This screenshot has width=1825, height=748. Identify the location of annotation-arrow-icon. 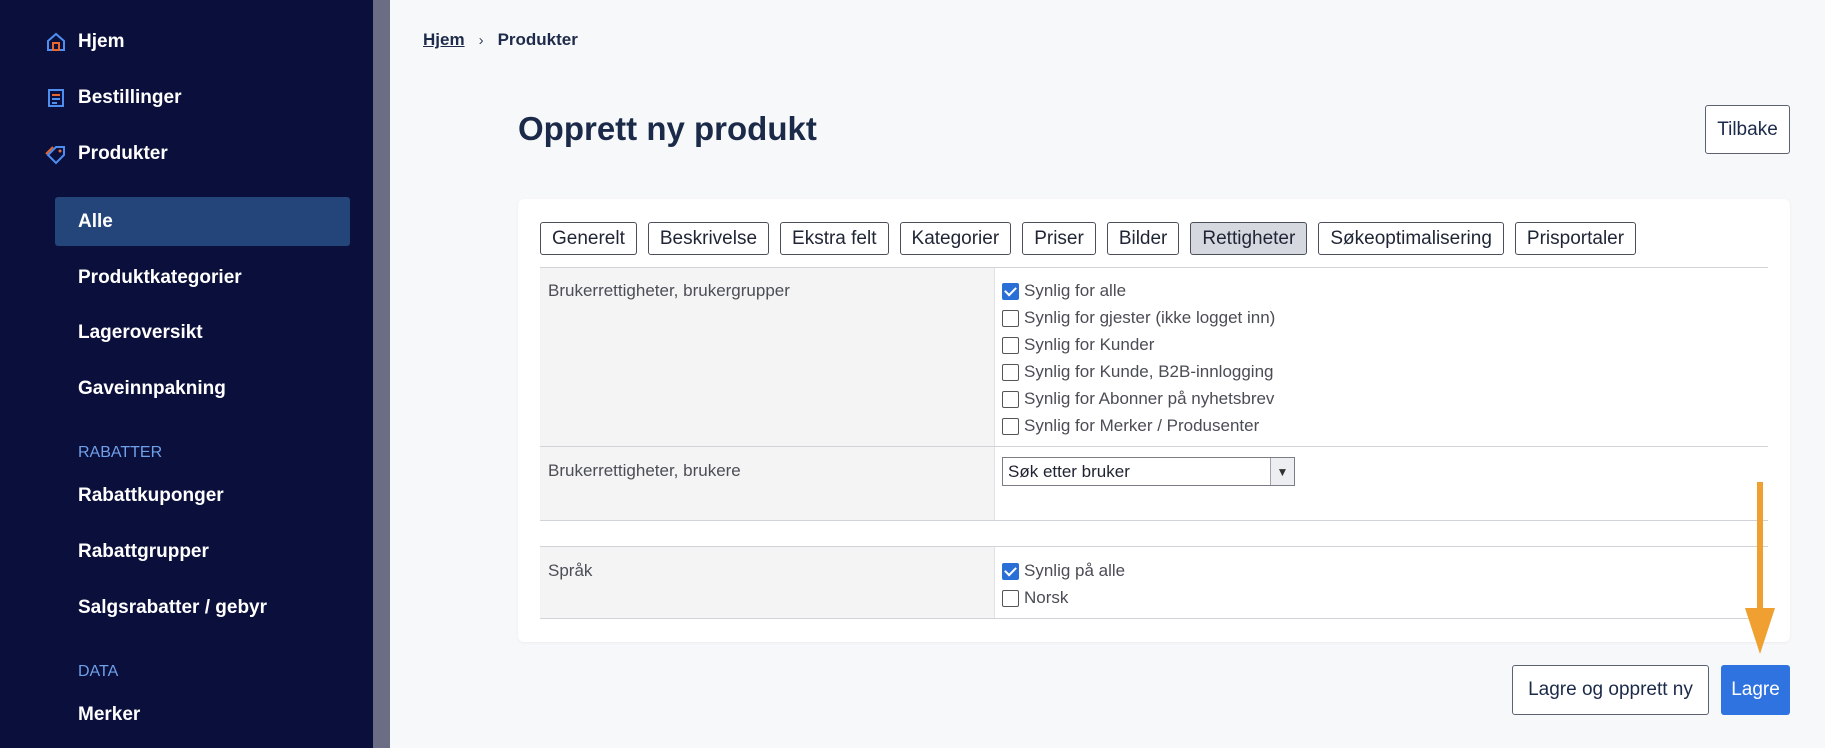
(1760, 568).